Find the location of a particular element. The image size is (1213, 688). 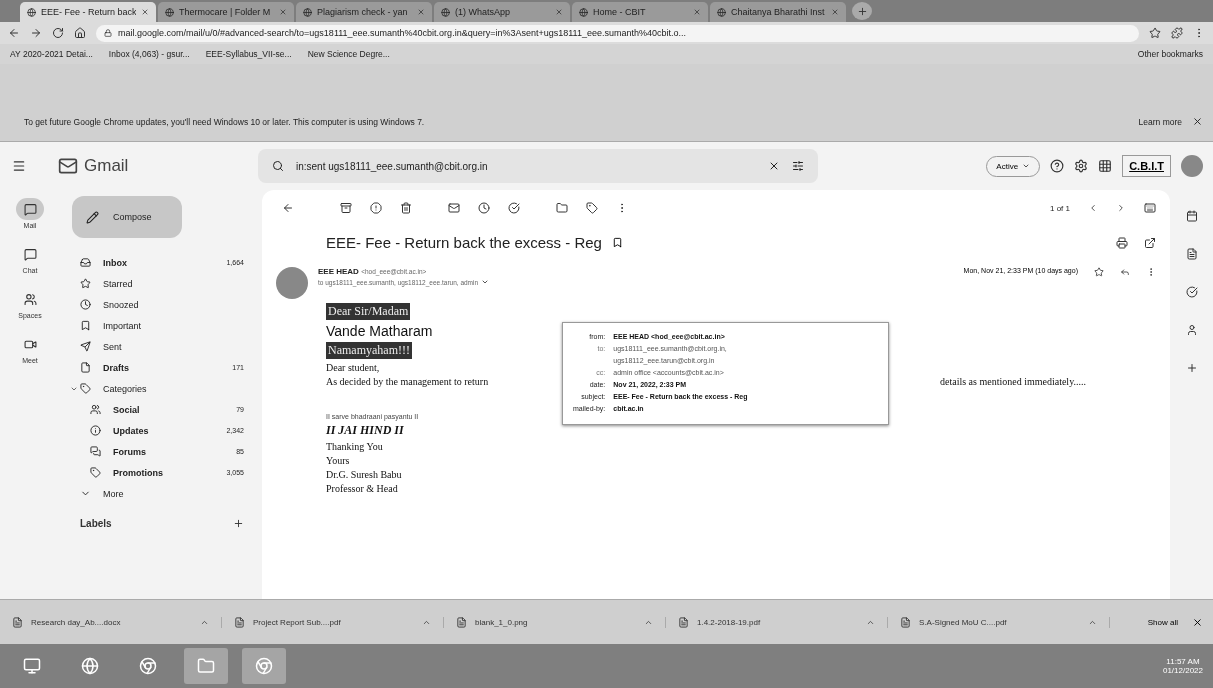

download-item: S.A-Signed MoU C....pdf is located at coordinates (999, 622).